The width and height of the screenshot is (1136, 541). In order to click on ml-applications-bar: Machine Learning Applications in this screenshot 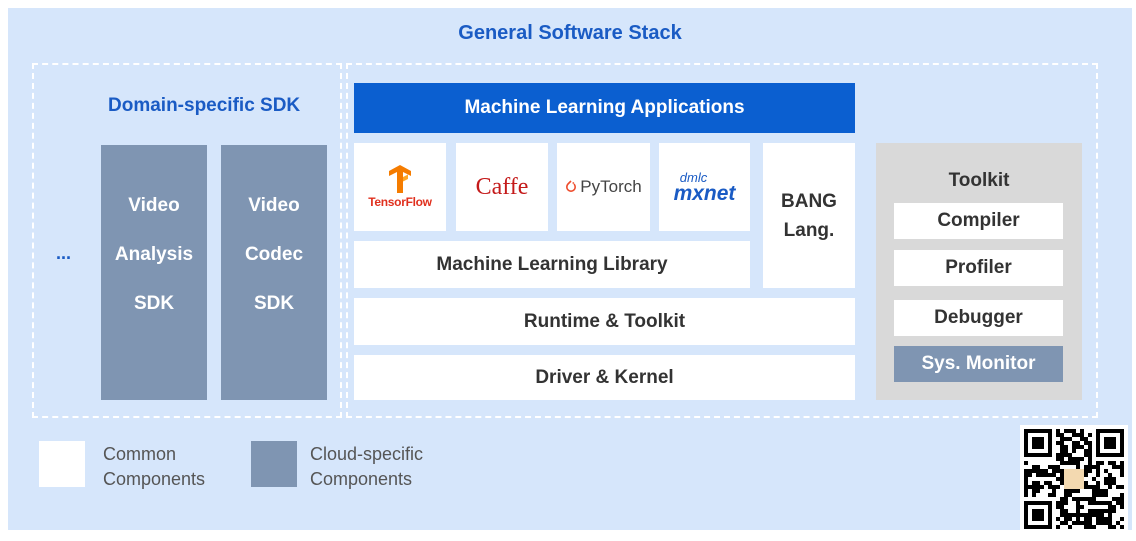, I will do `click(604, 108)`.